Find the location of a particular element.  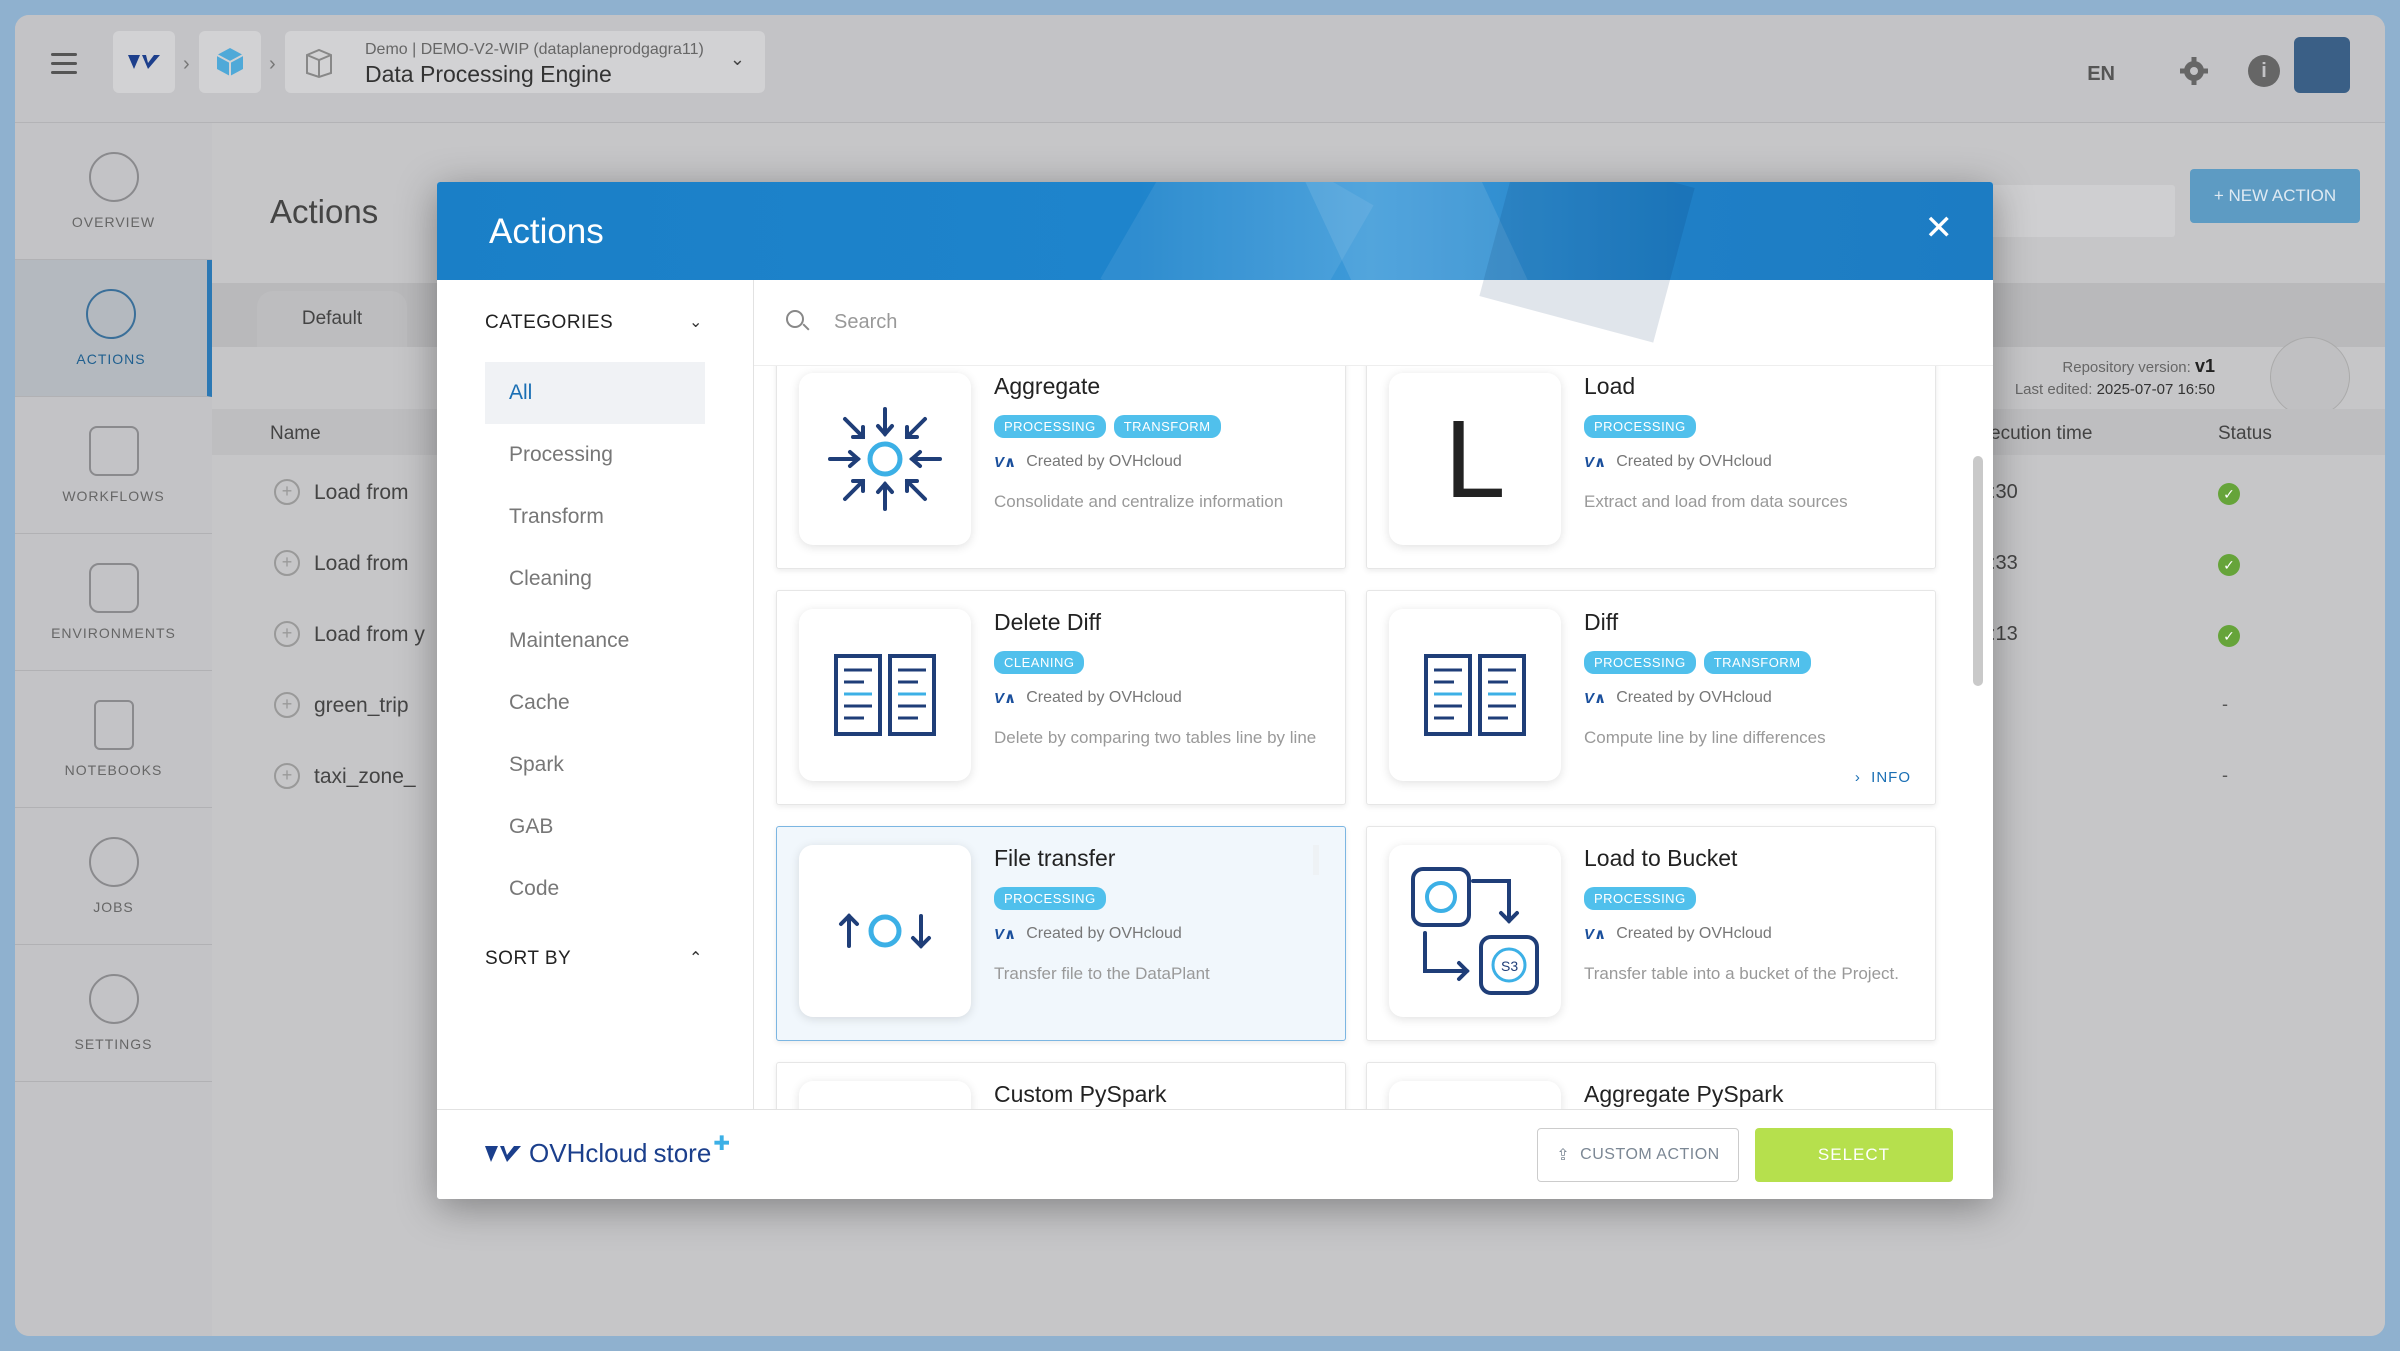

avatar is located at coordinates (2322, 65).